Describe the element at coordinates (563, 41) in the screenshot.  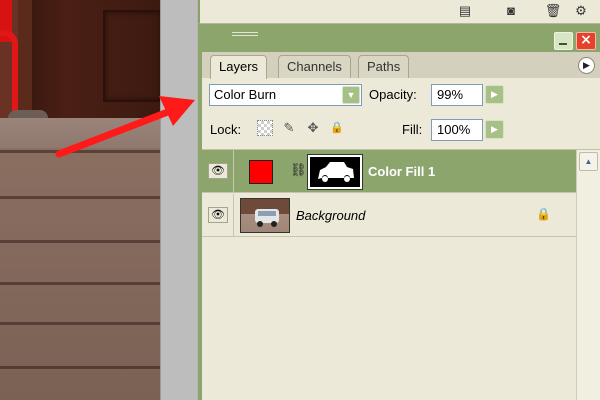
I see `minimize-button` at that location.